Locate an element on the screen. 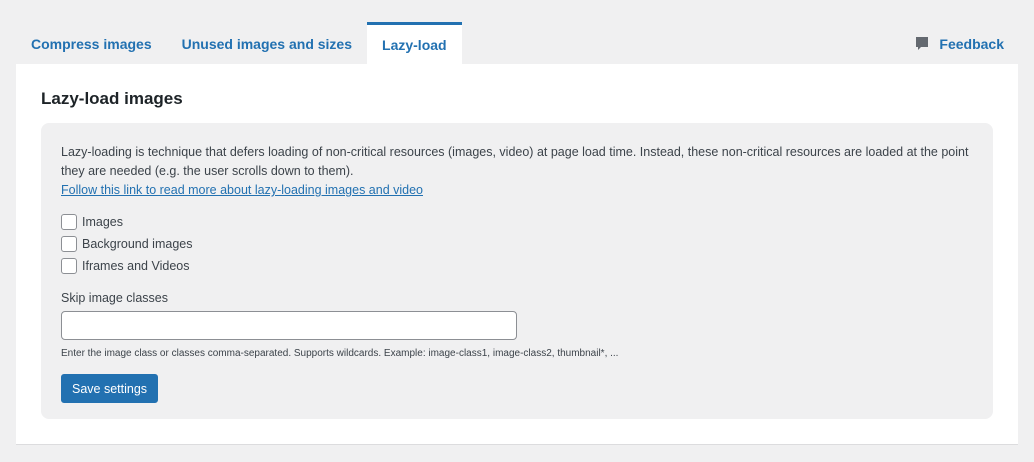 This screenshot has width=1034, height=462. tab-unused-images-and-sizes: Unused images and sizes is located at coordinates (267, 43).